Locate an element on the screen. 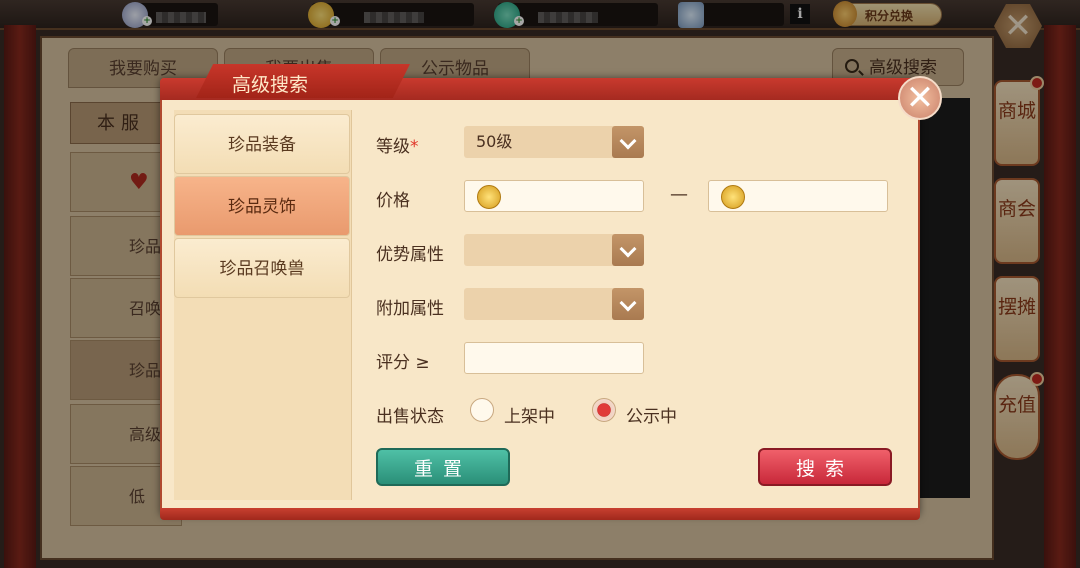 The image size is (1080, 568). dialog-footer-bar is located at coordinates (540, 514).